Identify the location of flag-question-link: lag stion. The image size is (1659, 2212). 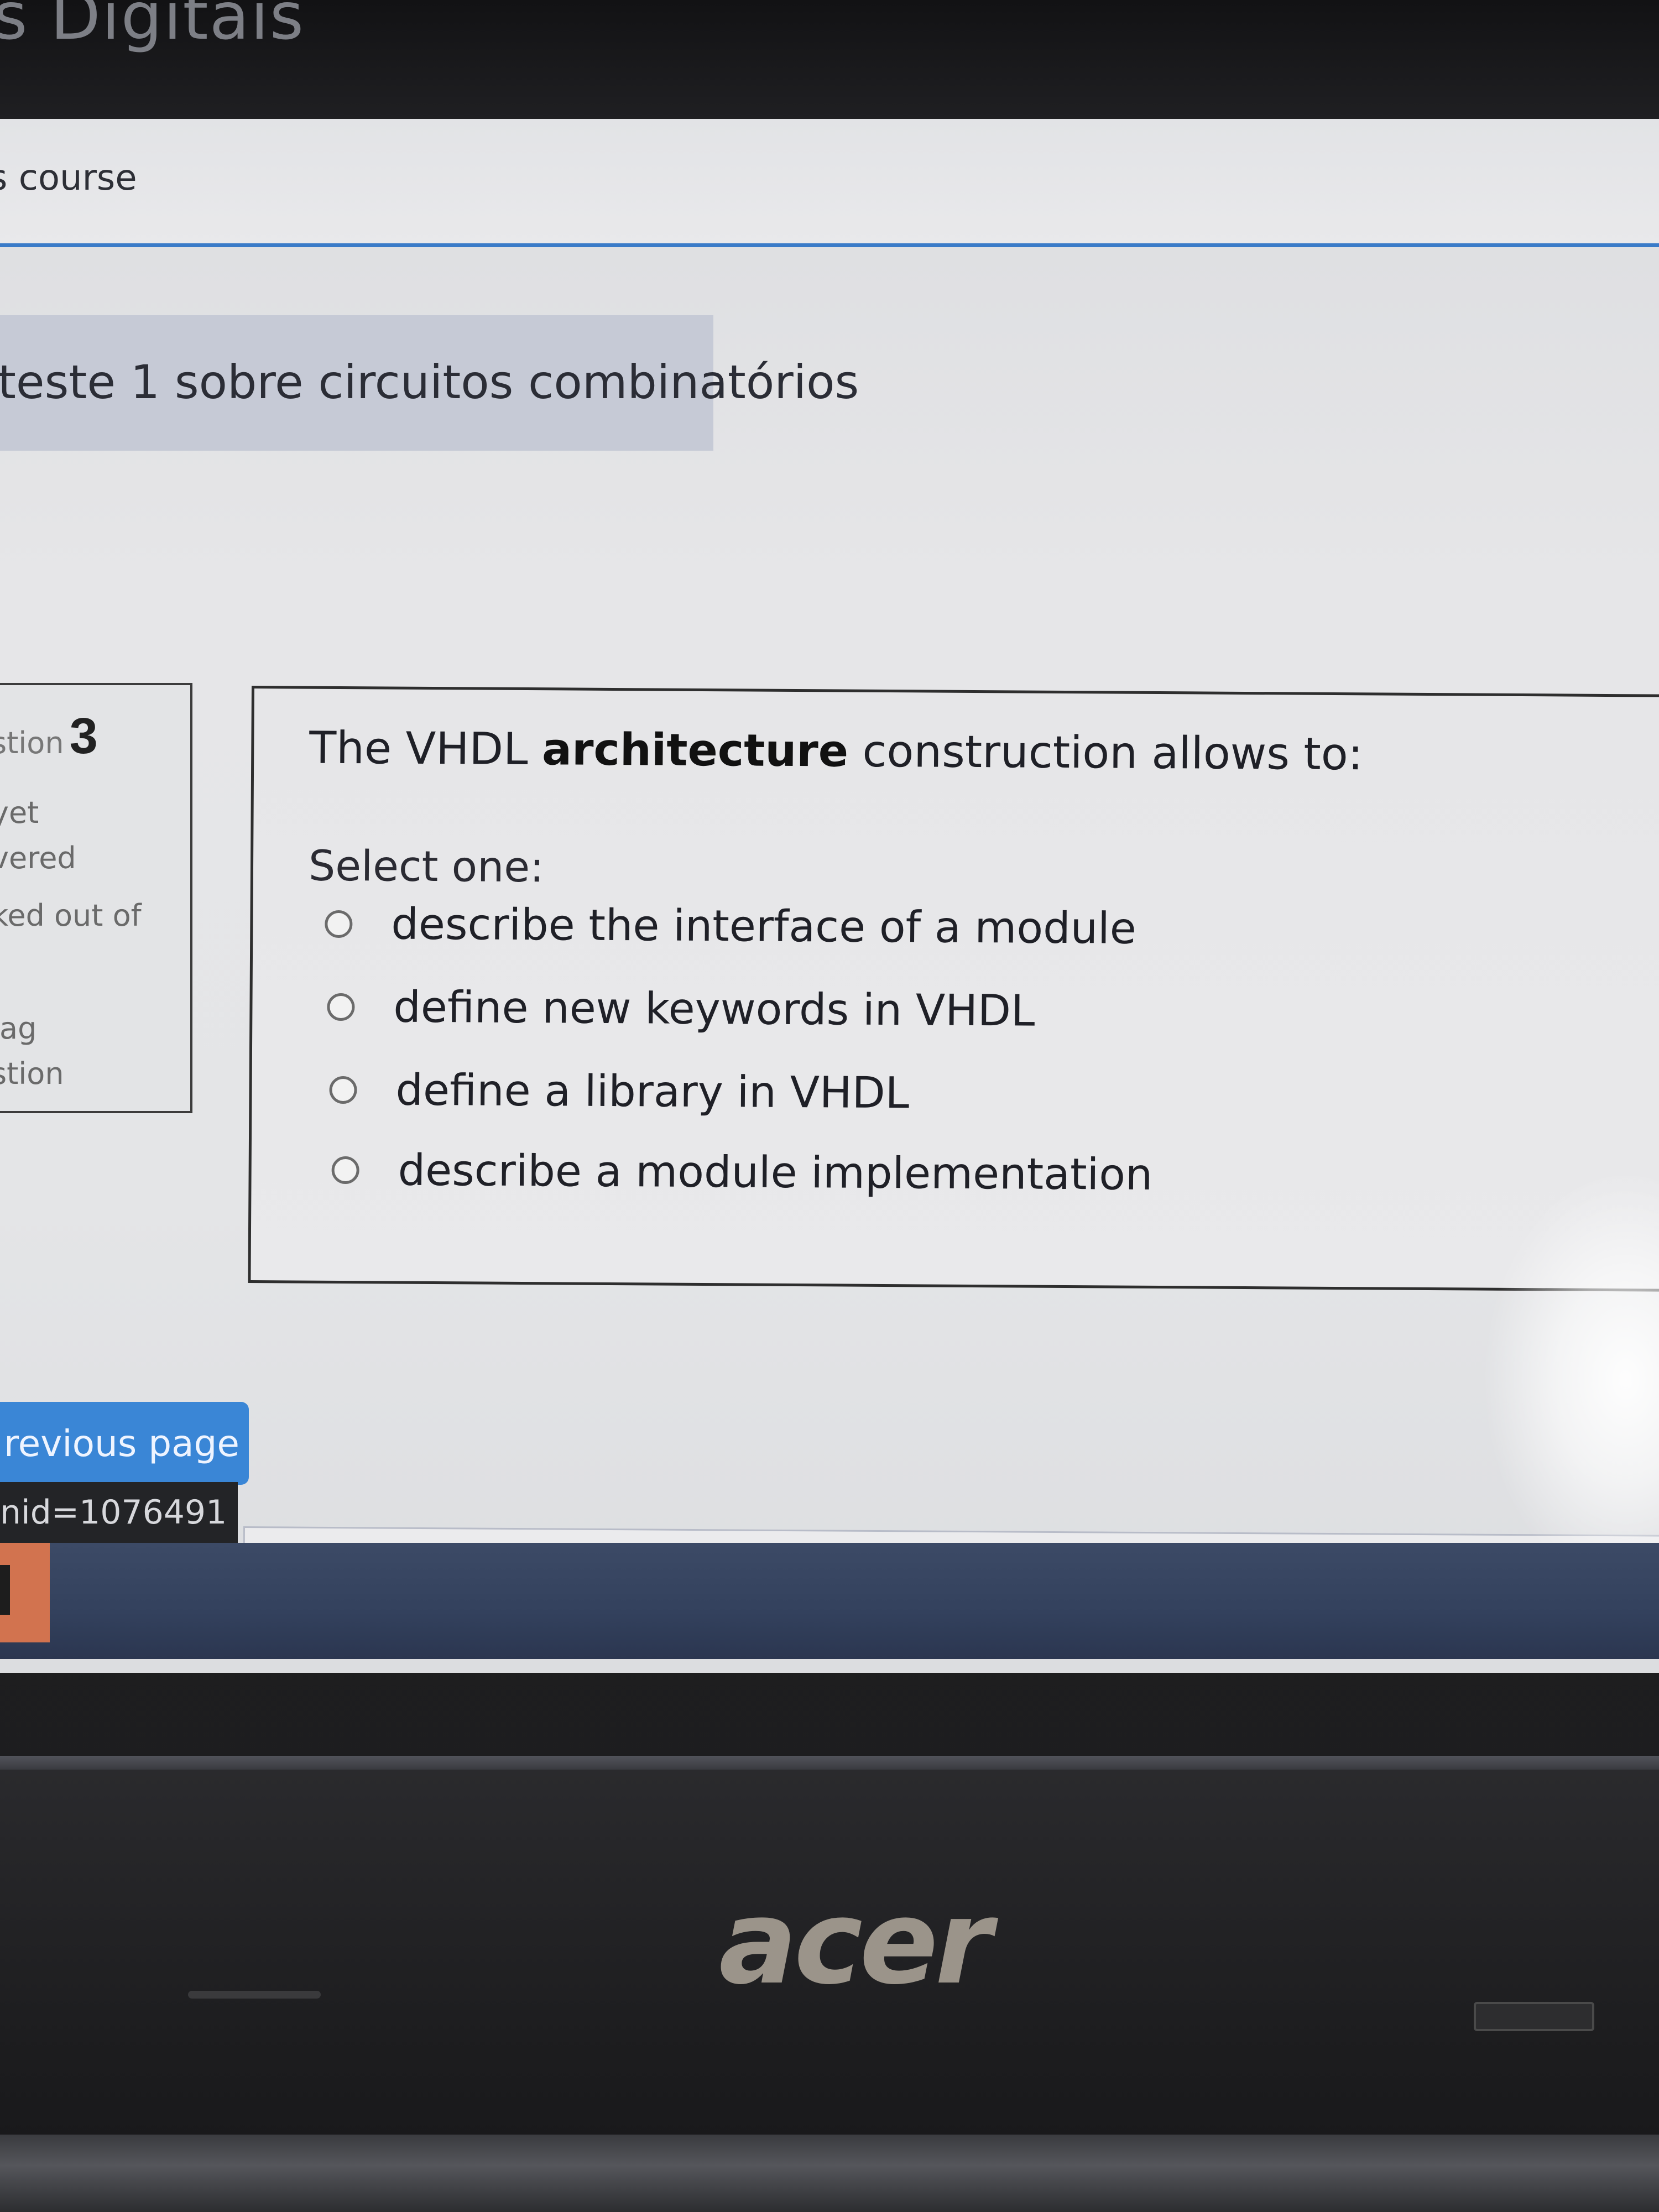
(32, 1052).